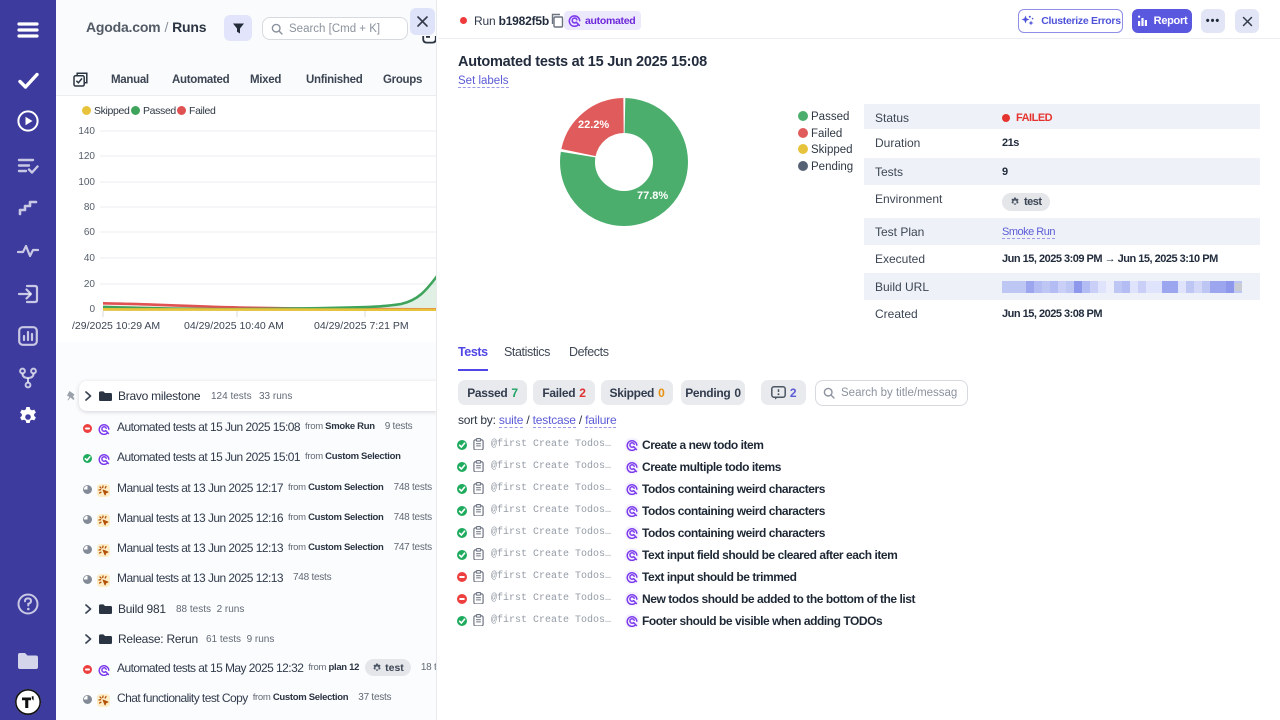 This screenshot has height=720, width=1280. Describe the element at coordinates (593, 125) in the screenshot. I see `svg-text: 22.2%` at that location.